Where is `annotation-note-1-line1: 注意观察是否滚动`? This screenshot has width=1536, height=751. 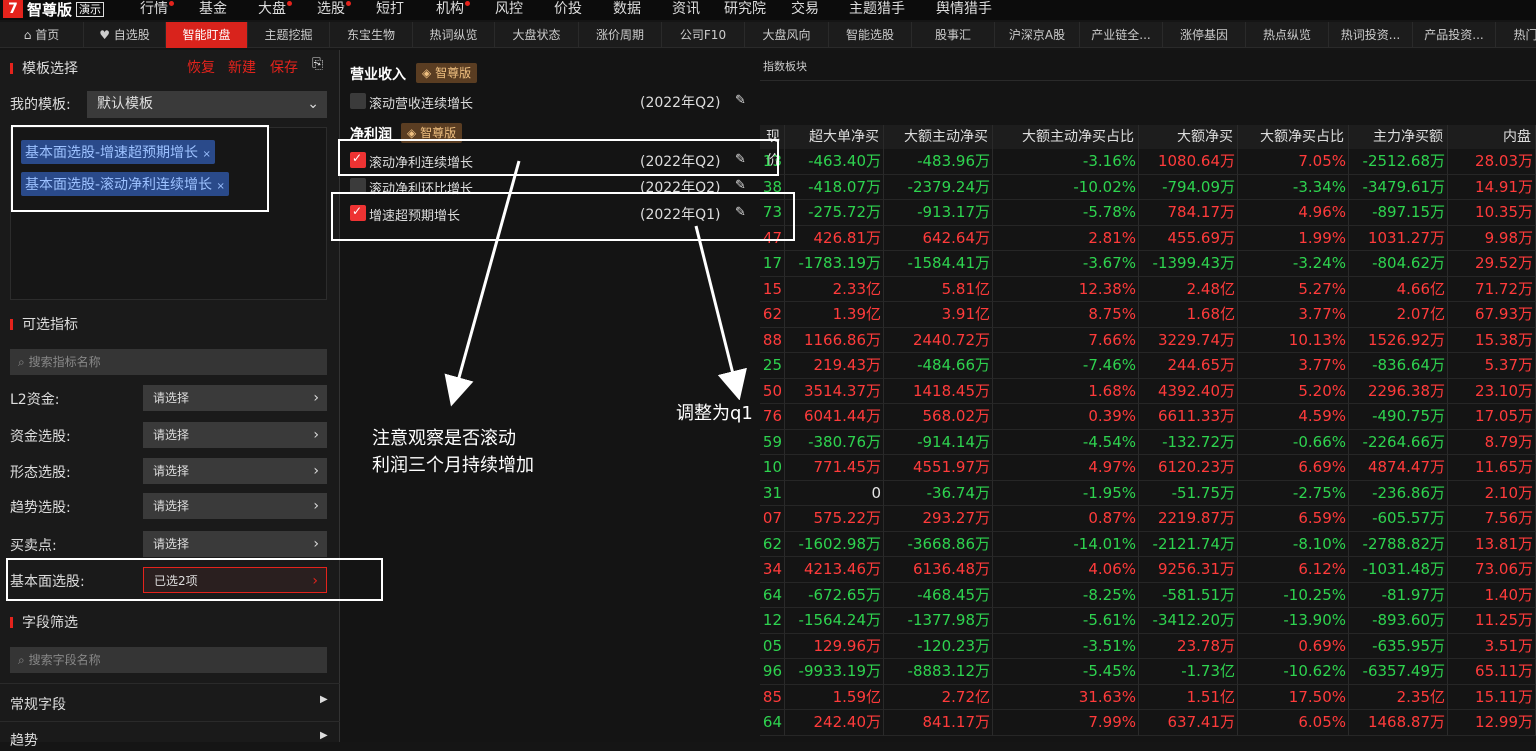
annotation-note-1-line1: 注意观察是否滚动 is located at coordinates (444, 438).